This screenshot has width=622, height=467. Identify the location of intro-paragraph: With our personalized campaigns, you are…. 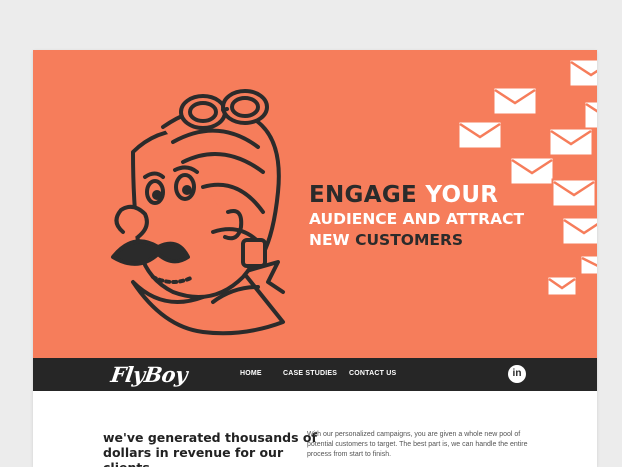
(417, 444).